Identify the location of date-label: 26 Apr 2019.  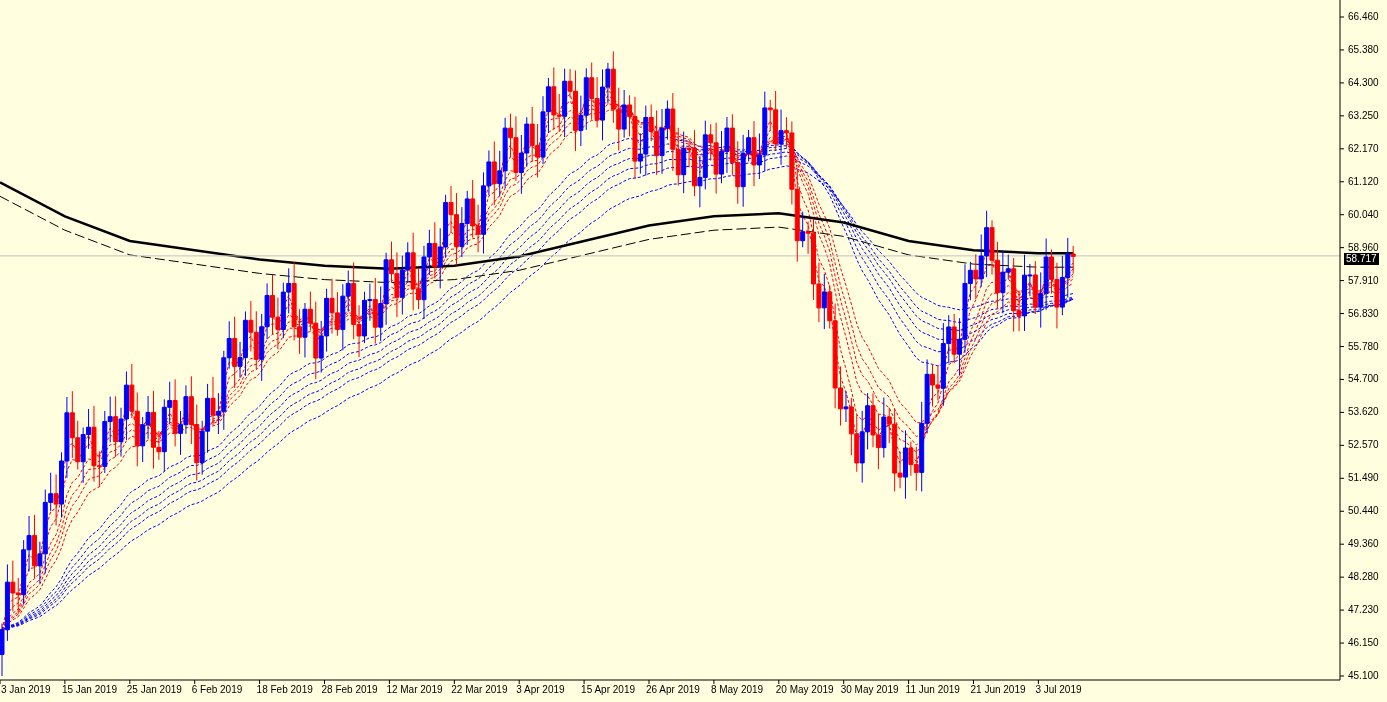
(673, 689).